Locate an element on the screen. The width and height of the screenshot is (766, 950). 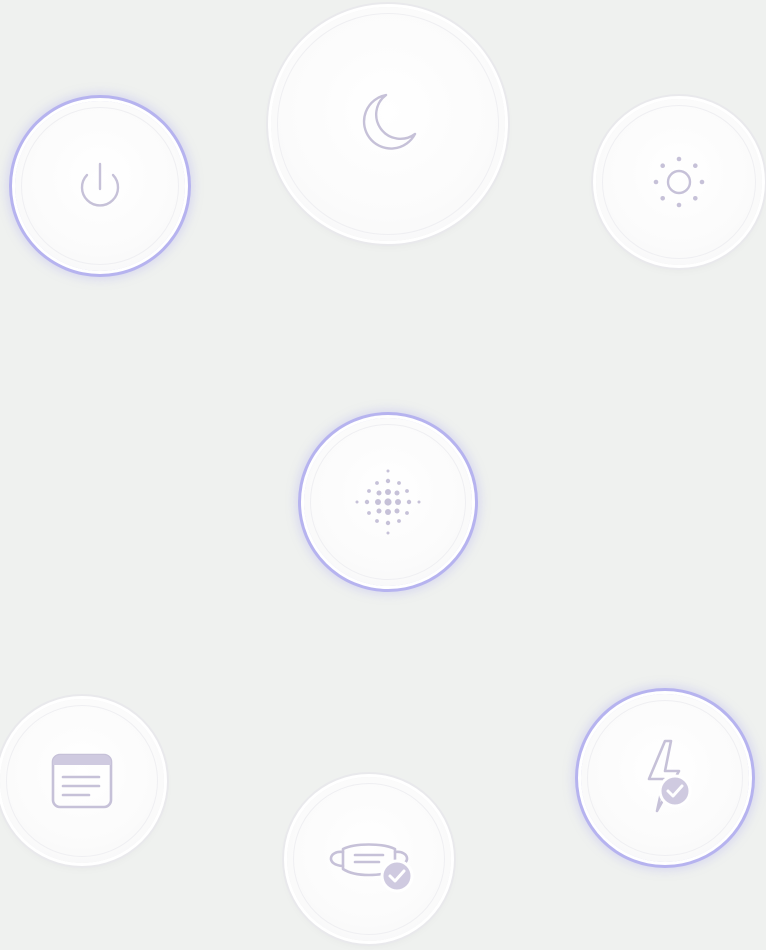
mask-check-icon is located at coordinates (369, 859).